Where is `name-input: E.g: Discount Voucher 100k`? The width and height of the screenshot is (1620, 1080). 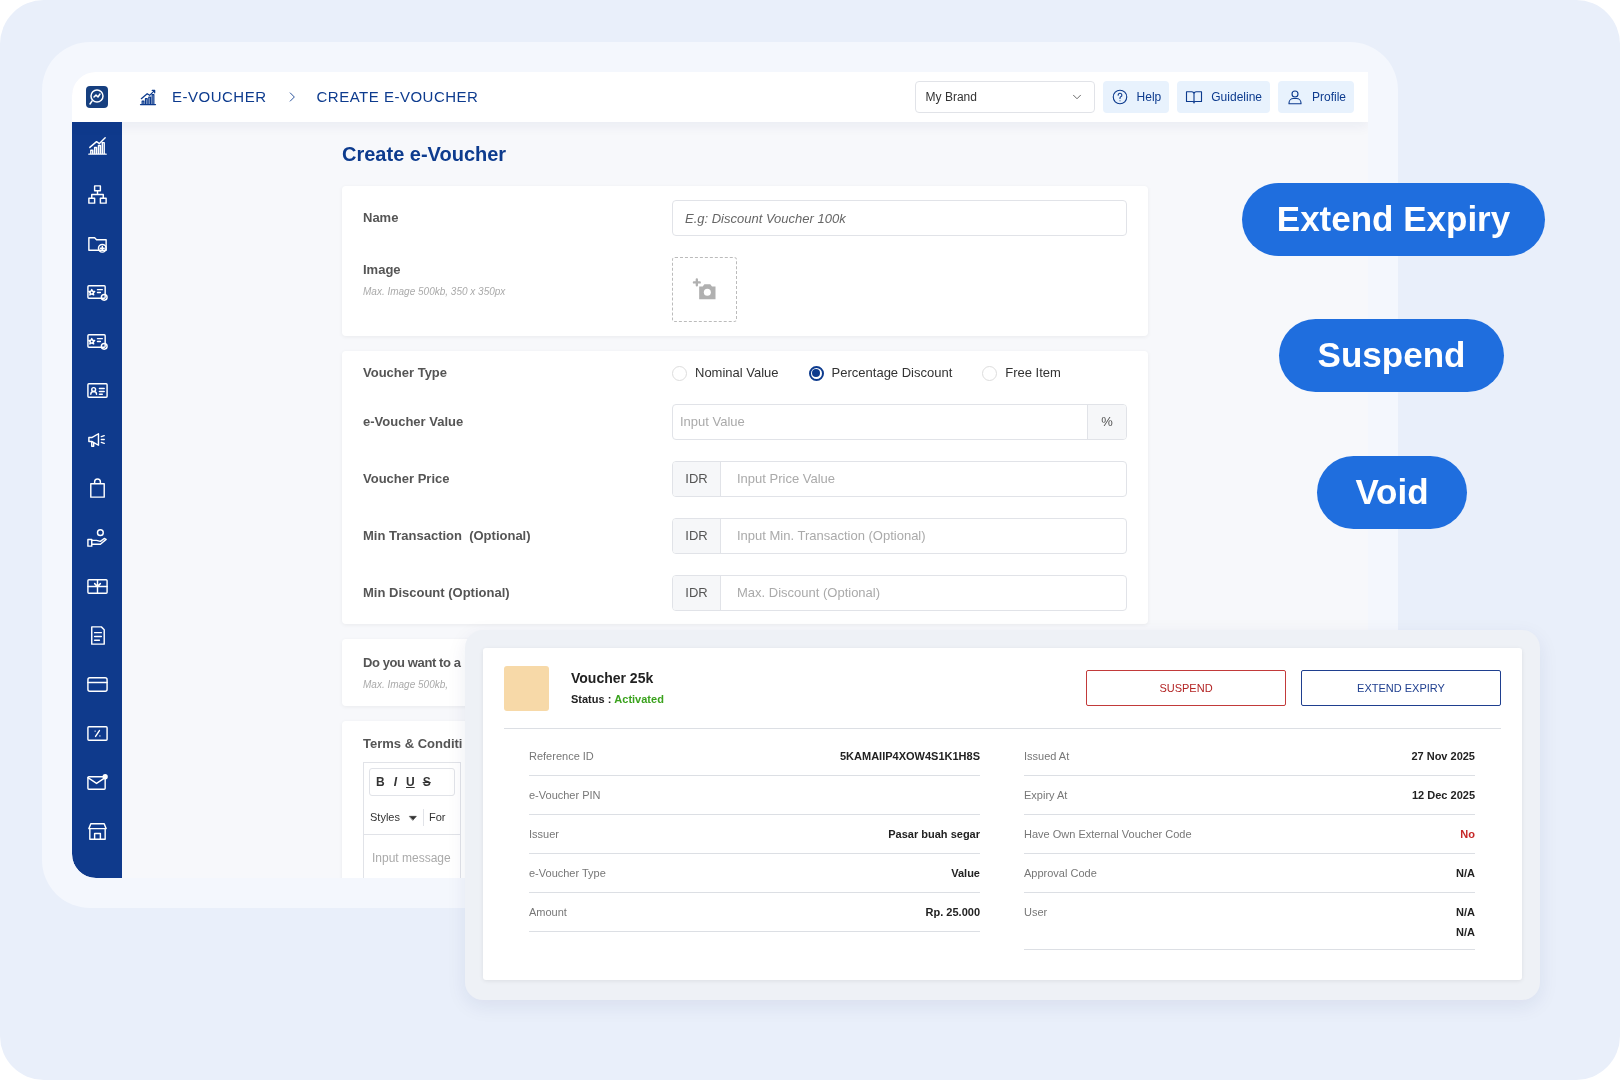 name-input: E.g: Discount Voucher 100k is located at coordinates (899, 218).